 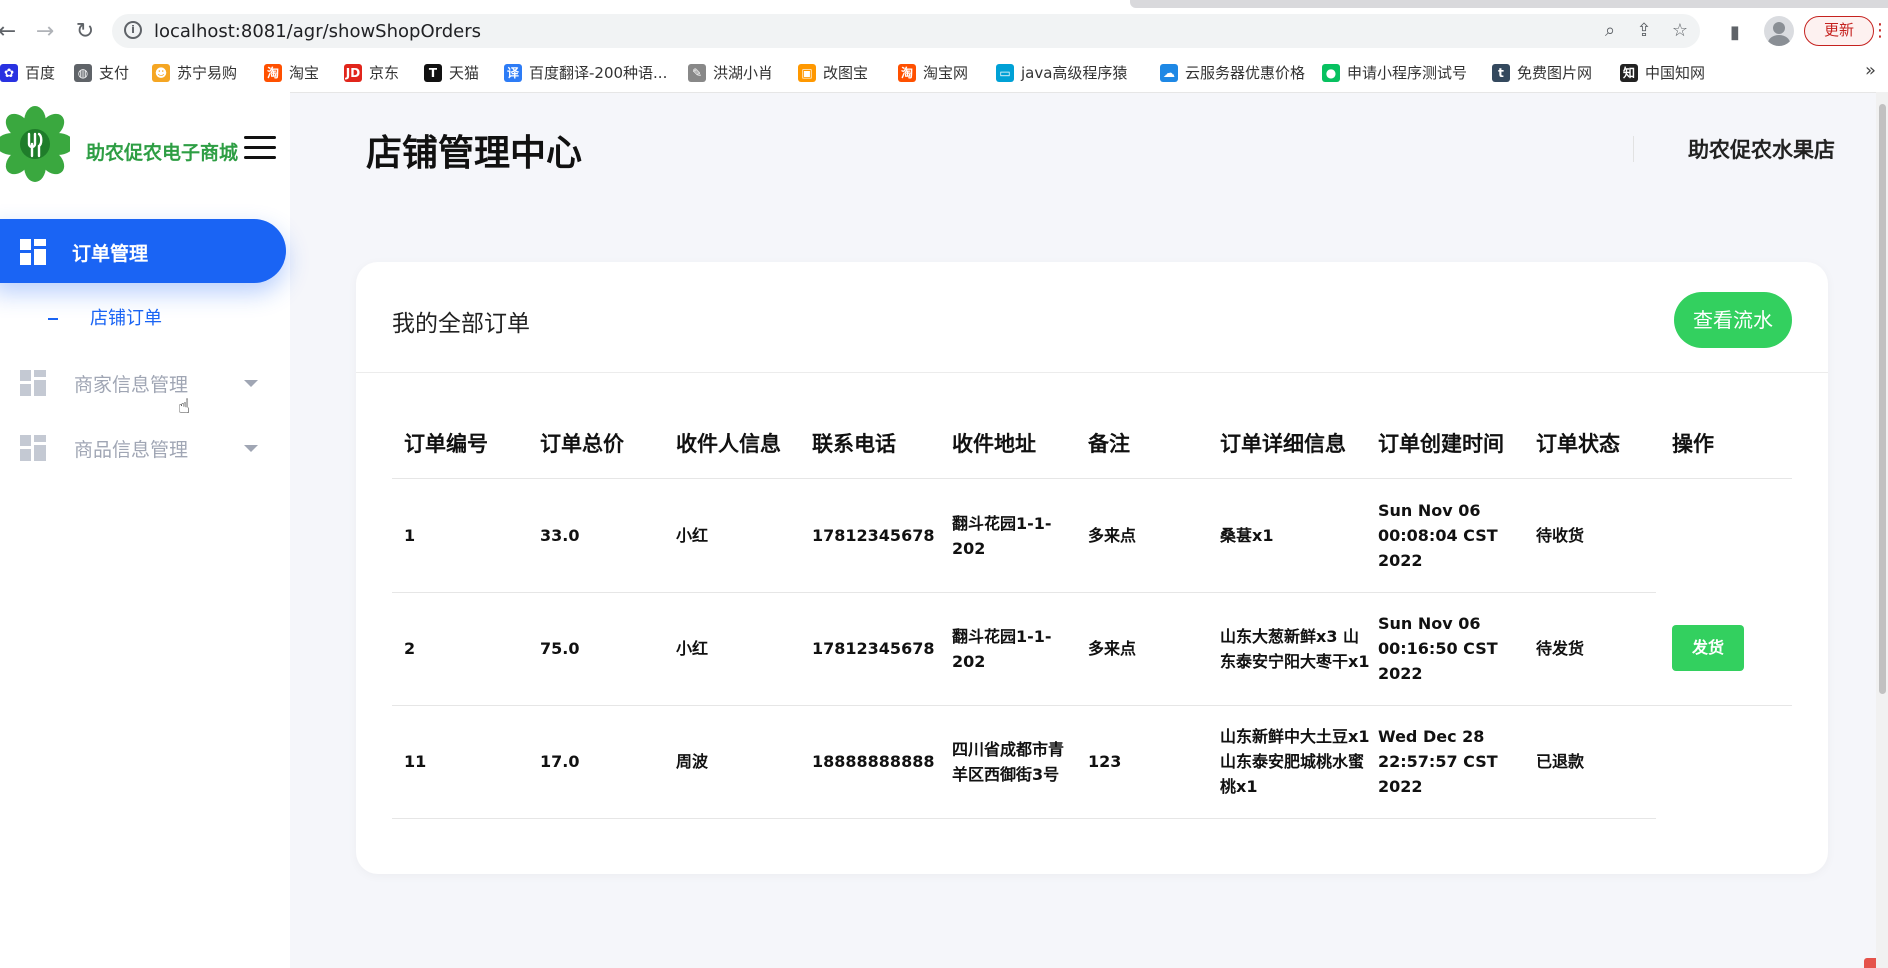 I want to click on tab-strip-shade, so click(x=1509, y=4).